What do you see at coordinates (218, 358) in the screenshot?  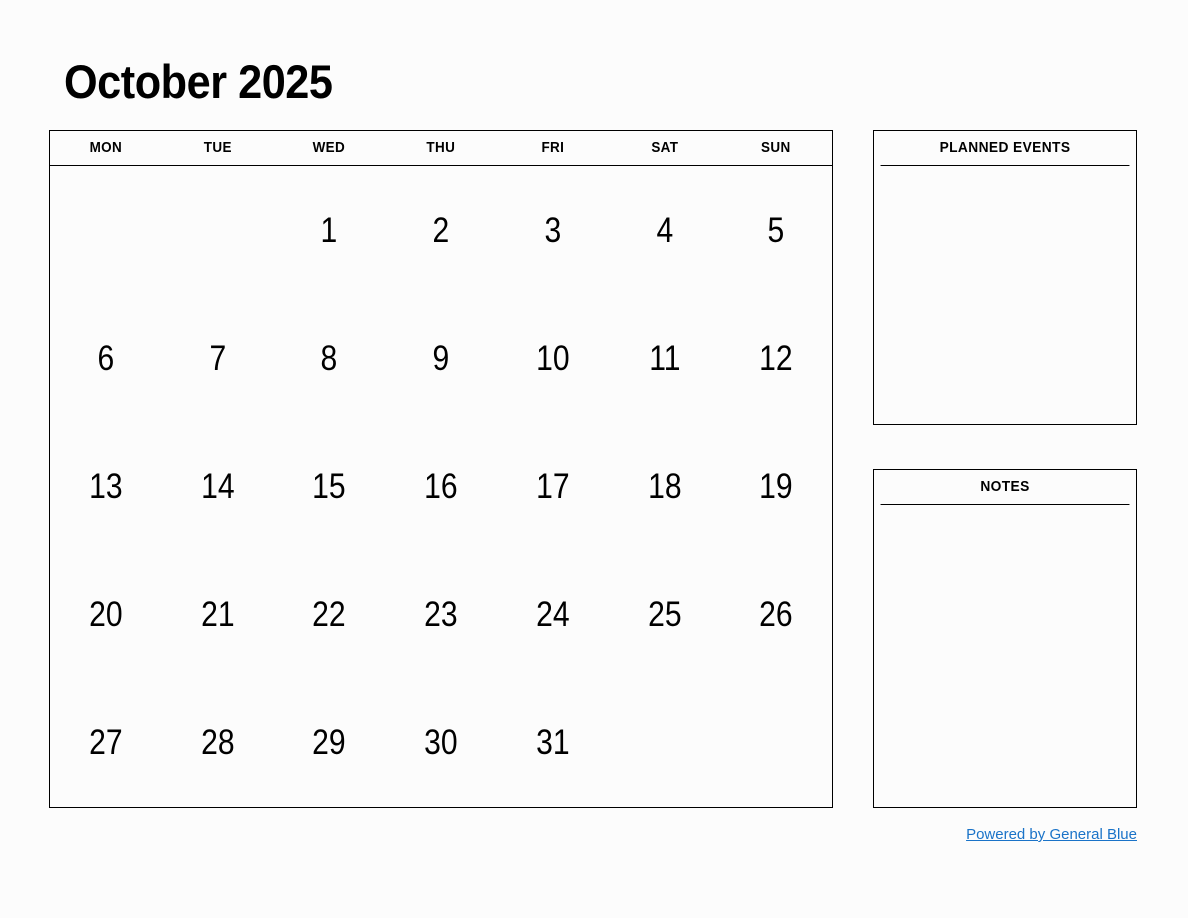 I see `day-cell: 7` at bounding box center [218, 358].